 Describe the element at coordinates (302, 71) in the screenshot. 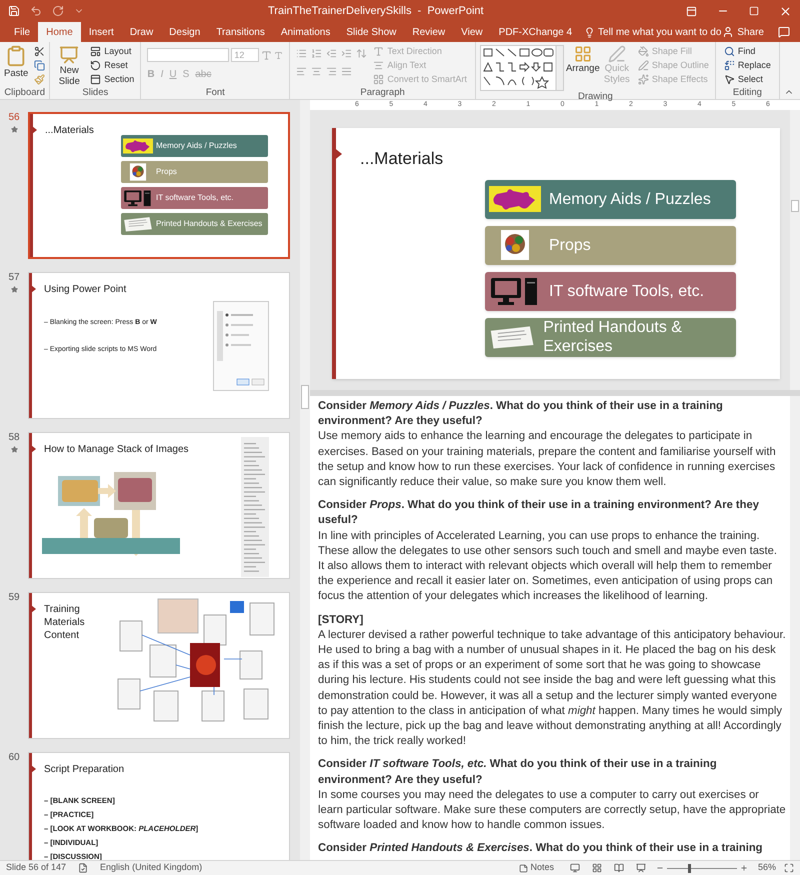

I see `align-left-icon` at that location.